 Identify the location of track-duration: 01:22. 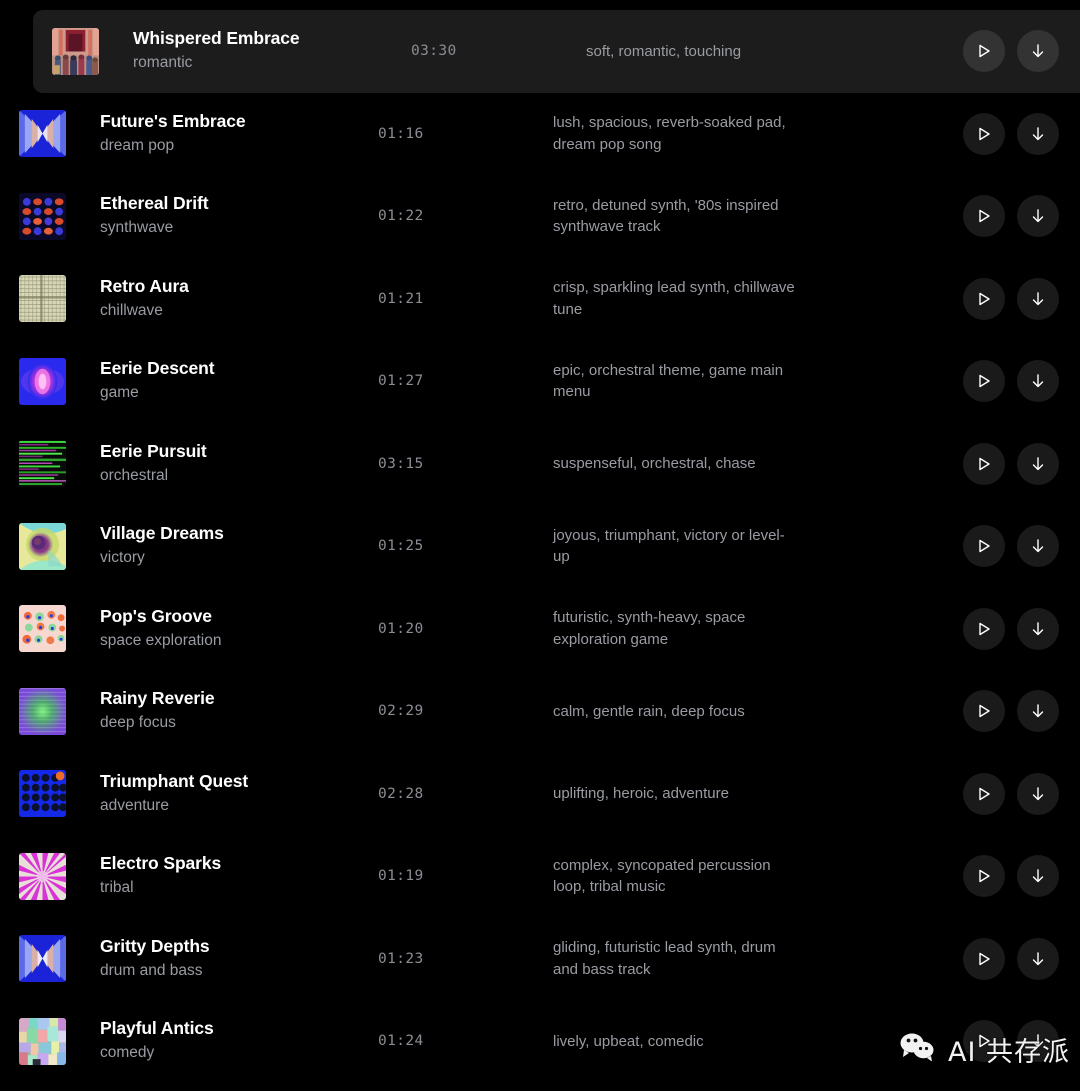
(401, 216).